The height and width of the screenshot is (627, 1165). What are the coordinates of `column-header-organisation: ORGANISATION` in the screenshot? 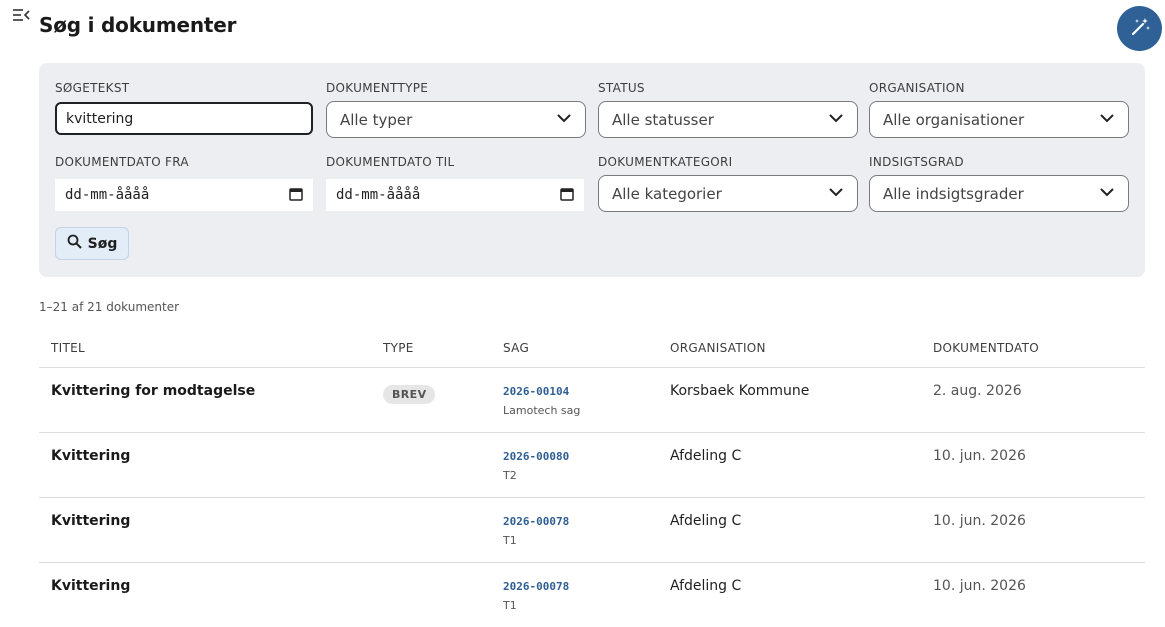 It's located at (789, 349).